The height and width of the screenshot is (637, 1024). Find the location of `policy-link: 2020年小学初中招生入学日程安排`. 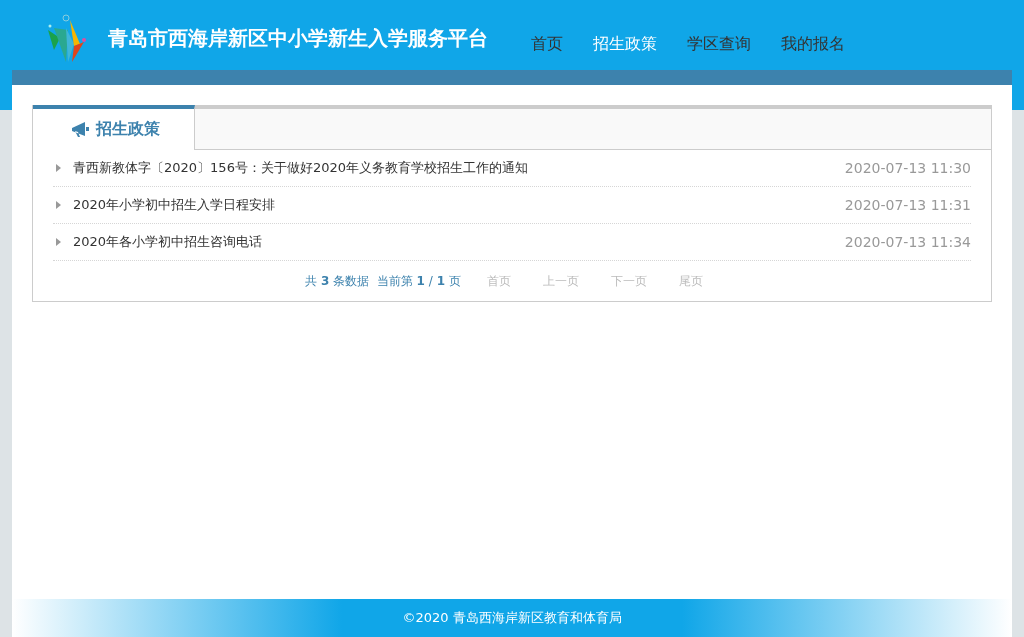

policy-link: 2020年小学初中招生入学日程安排 is located at coordinates (459, 205).